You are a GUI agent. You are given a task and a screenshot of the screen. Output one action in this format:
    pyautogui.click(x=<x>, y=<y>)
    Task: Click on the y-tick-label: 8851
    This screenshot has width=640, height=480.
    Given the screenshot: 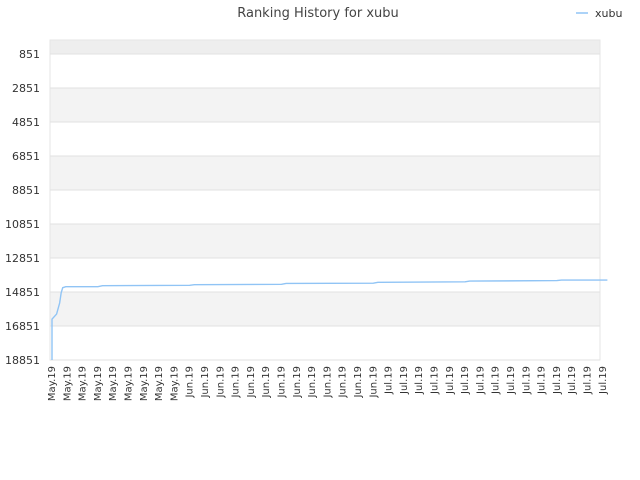 What is the action you would take?
    pyautogui.click(x=26, y=190)
    